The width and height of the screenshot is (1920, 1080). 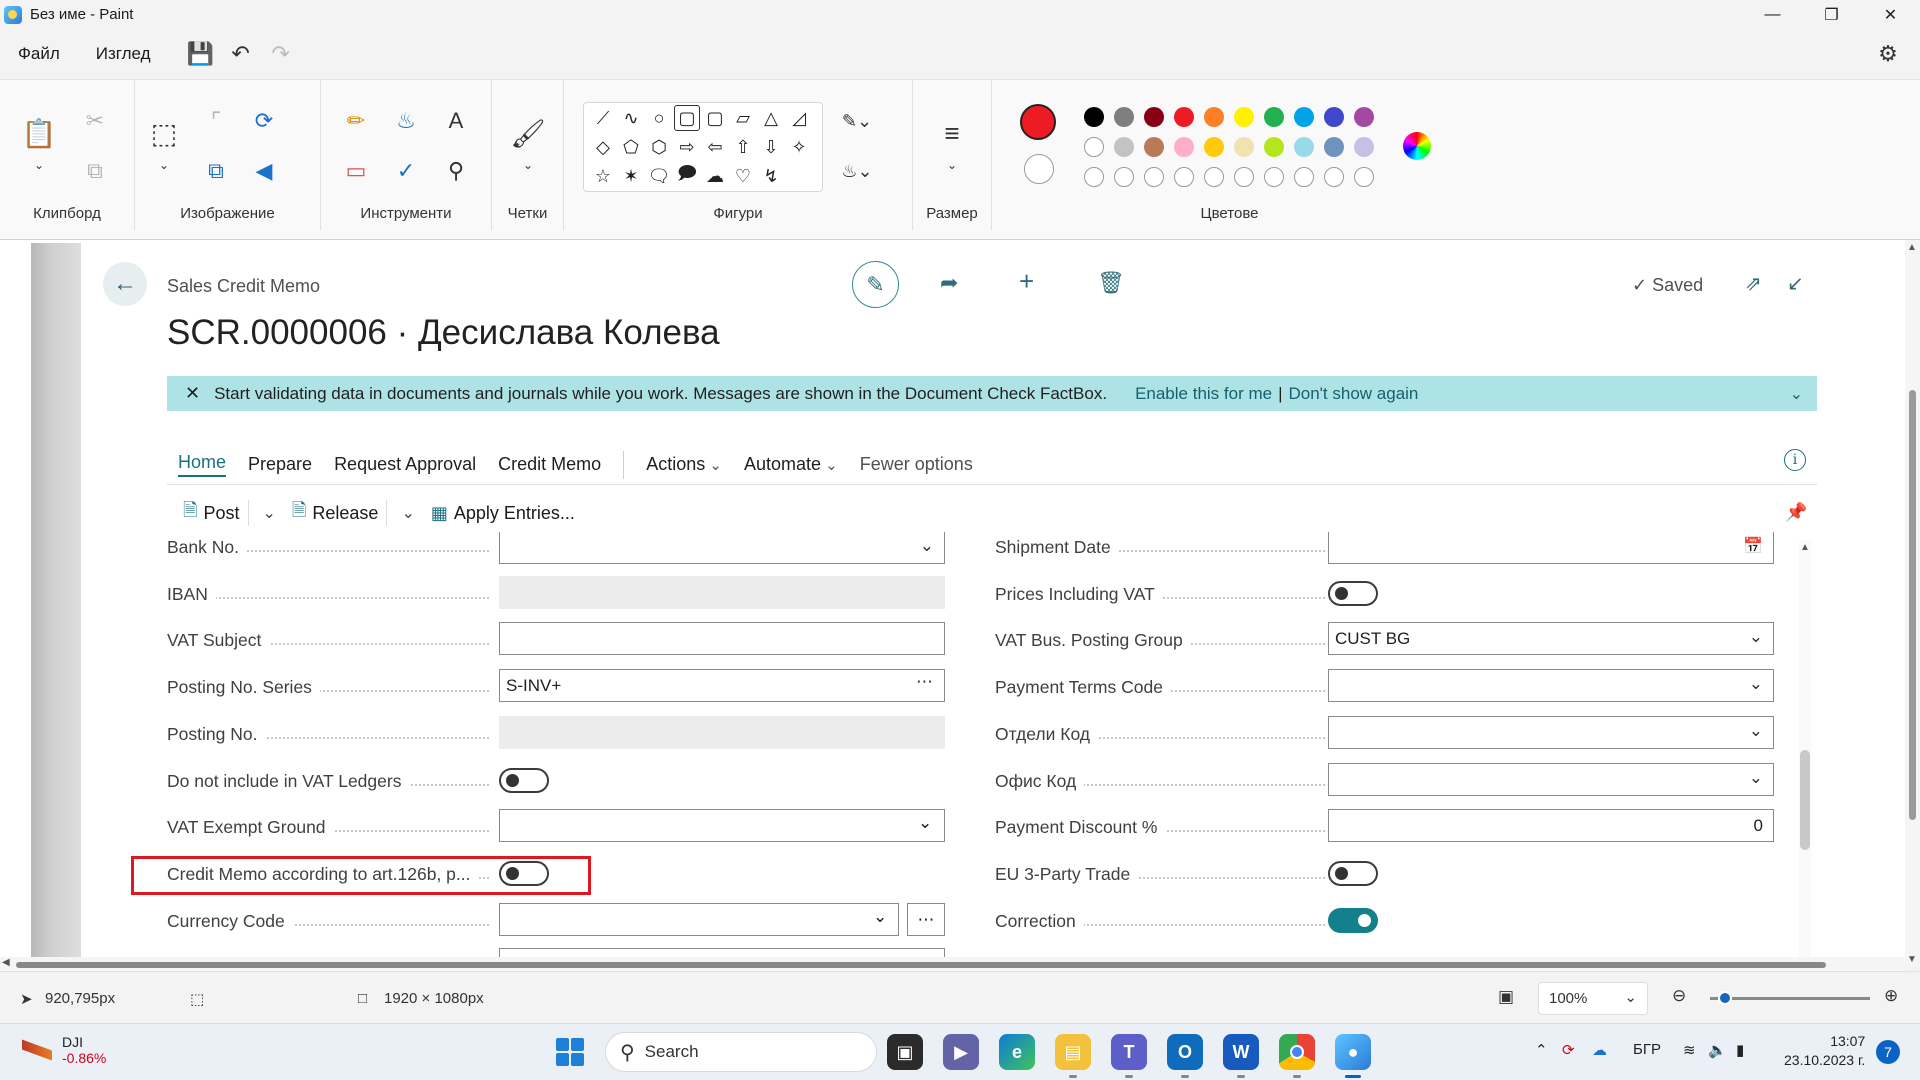 I want to click on cloud-callout-shape-icon: ☁, so click(x=715, y=176).